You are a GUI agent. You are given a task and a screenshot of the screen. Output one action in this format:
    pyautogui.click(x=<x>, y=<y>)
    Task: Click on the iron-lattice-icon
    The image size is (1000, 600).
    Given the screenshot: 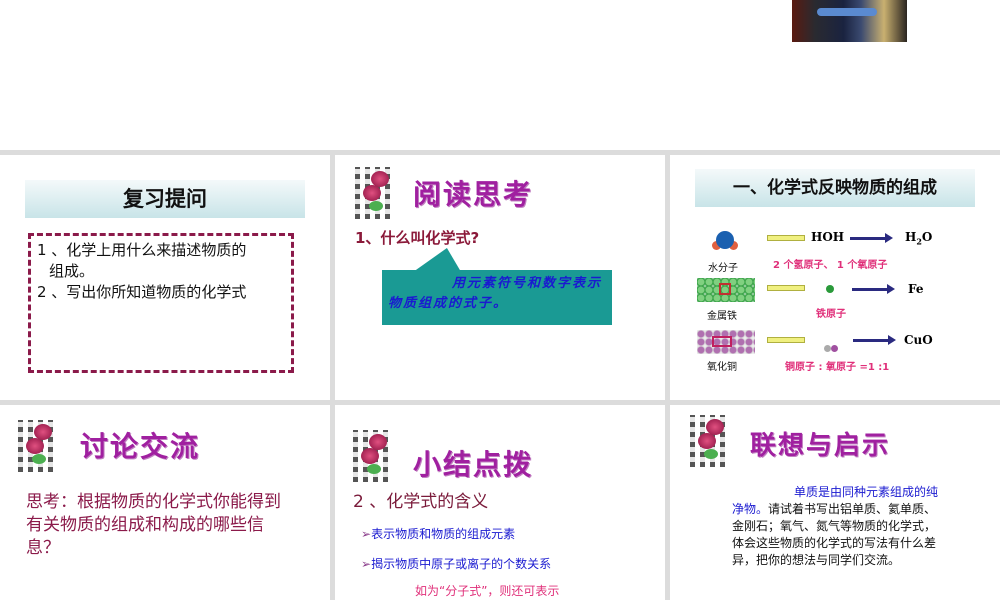 What is the action you would take?
    pyautogui.click(x=726, y=290)
    